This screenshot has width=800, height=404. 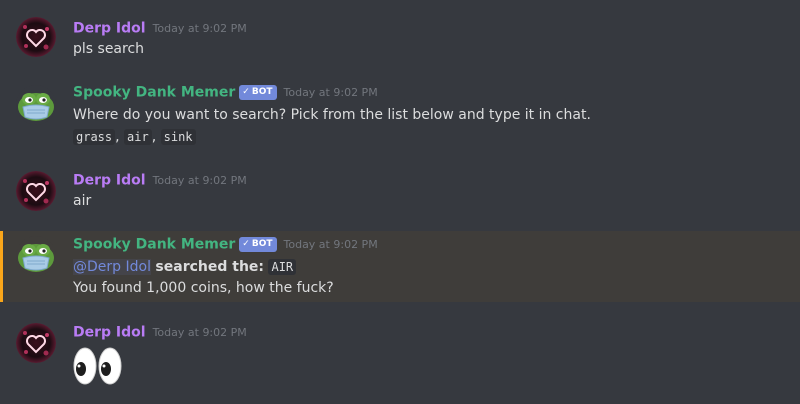 I want to click on result-text: You found 1,000 coins, how the fuck?, so click(x=203, y=288).